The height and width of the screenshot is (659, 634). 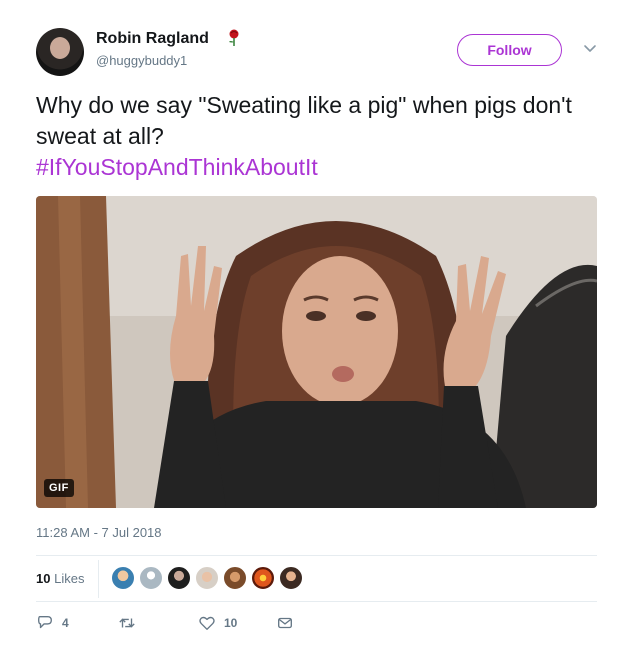 I want to click on author-avatar, so click(x=60, y=52).